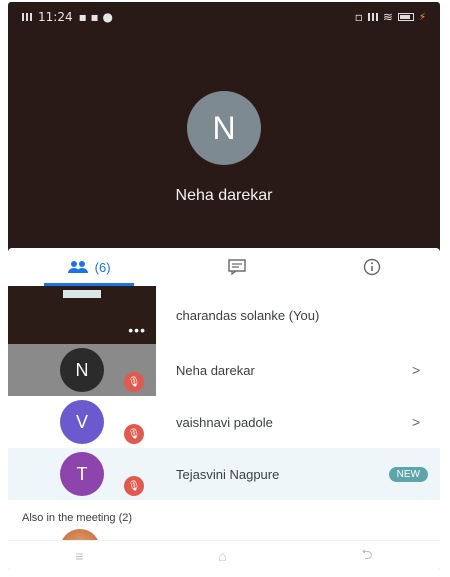 The image size is (450, 577). I want to click on participant-row: V 🎙 vaishnavi padole >, so click(224, 422).